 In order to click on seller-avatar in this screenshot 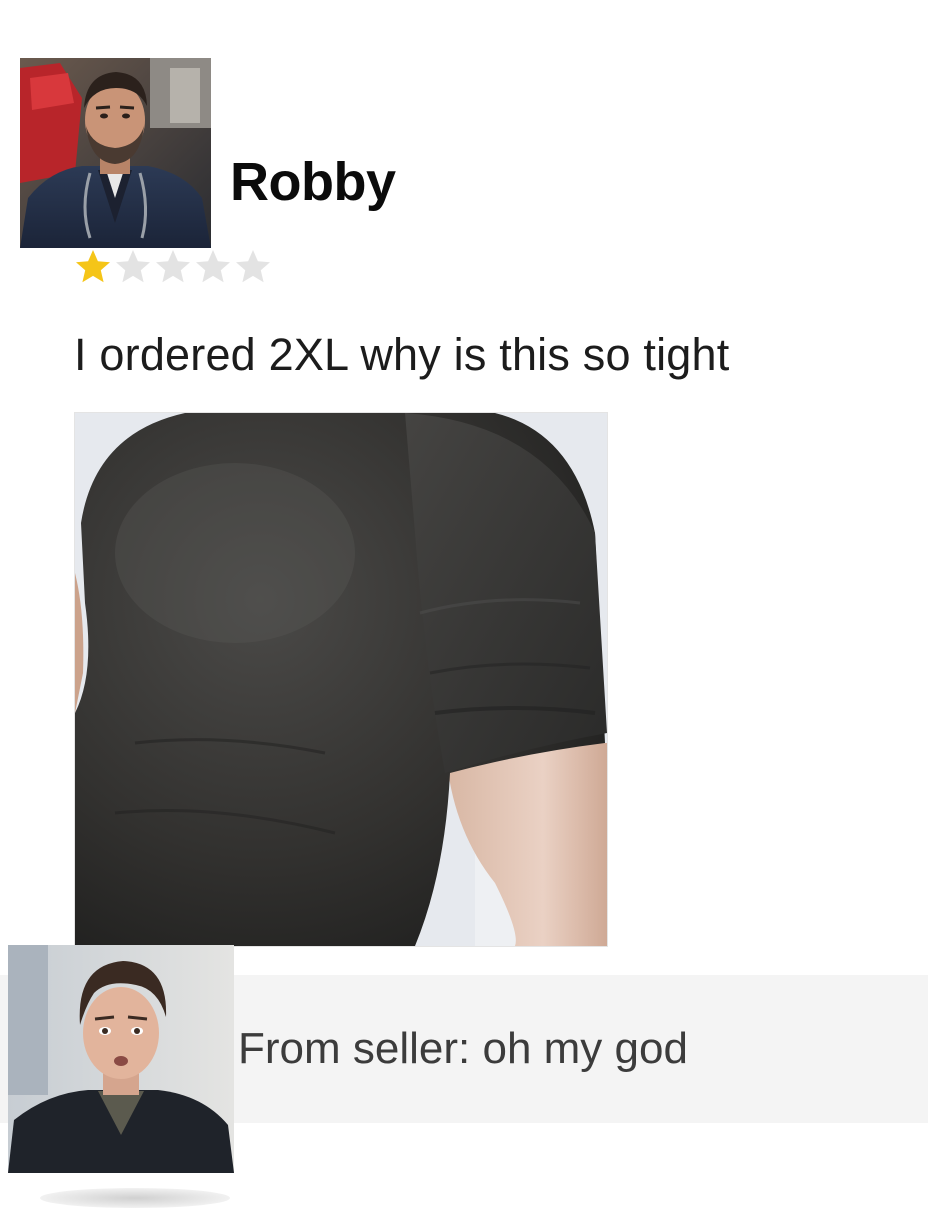, I will do `click(121, 1059)`.